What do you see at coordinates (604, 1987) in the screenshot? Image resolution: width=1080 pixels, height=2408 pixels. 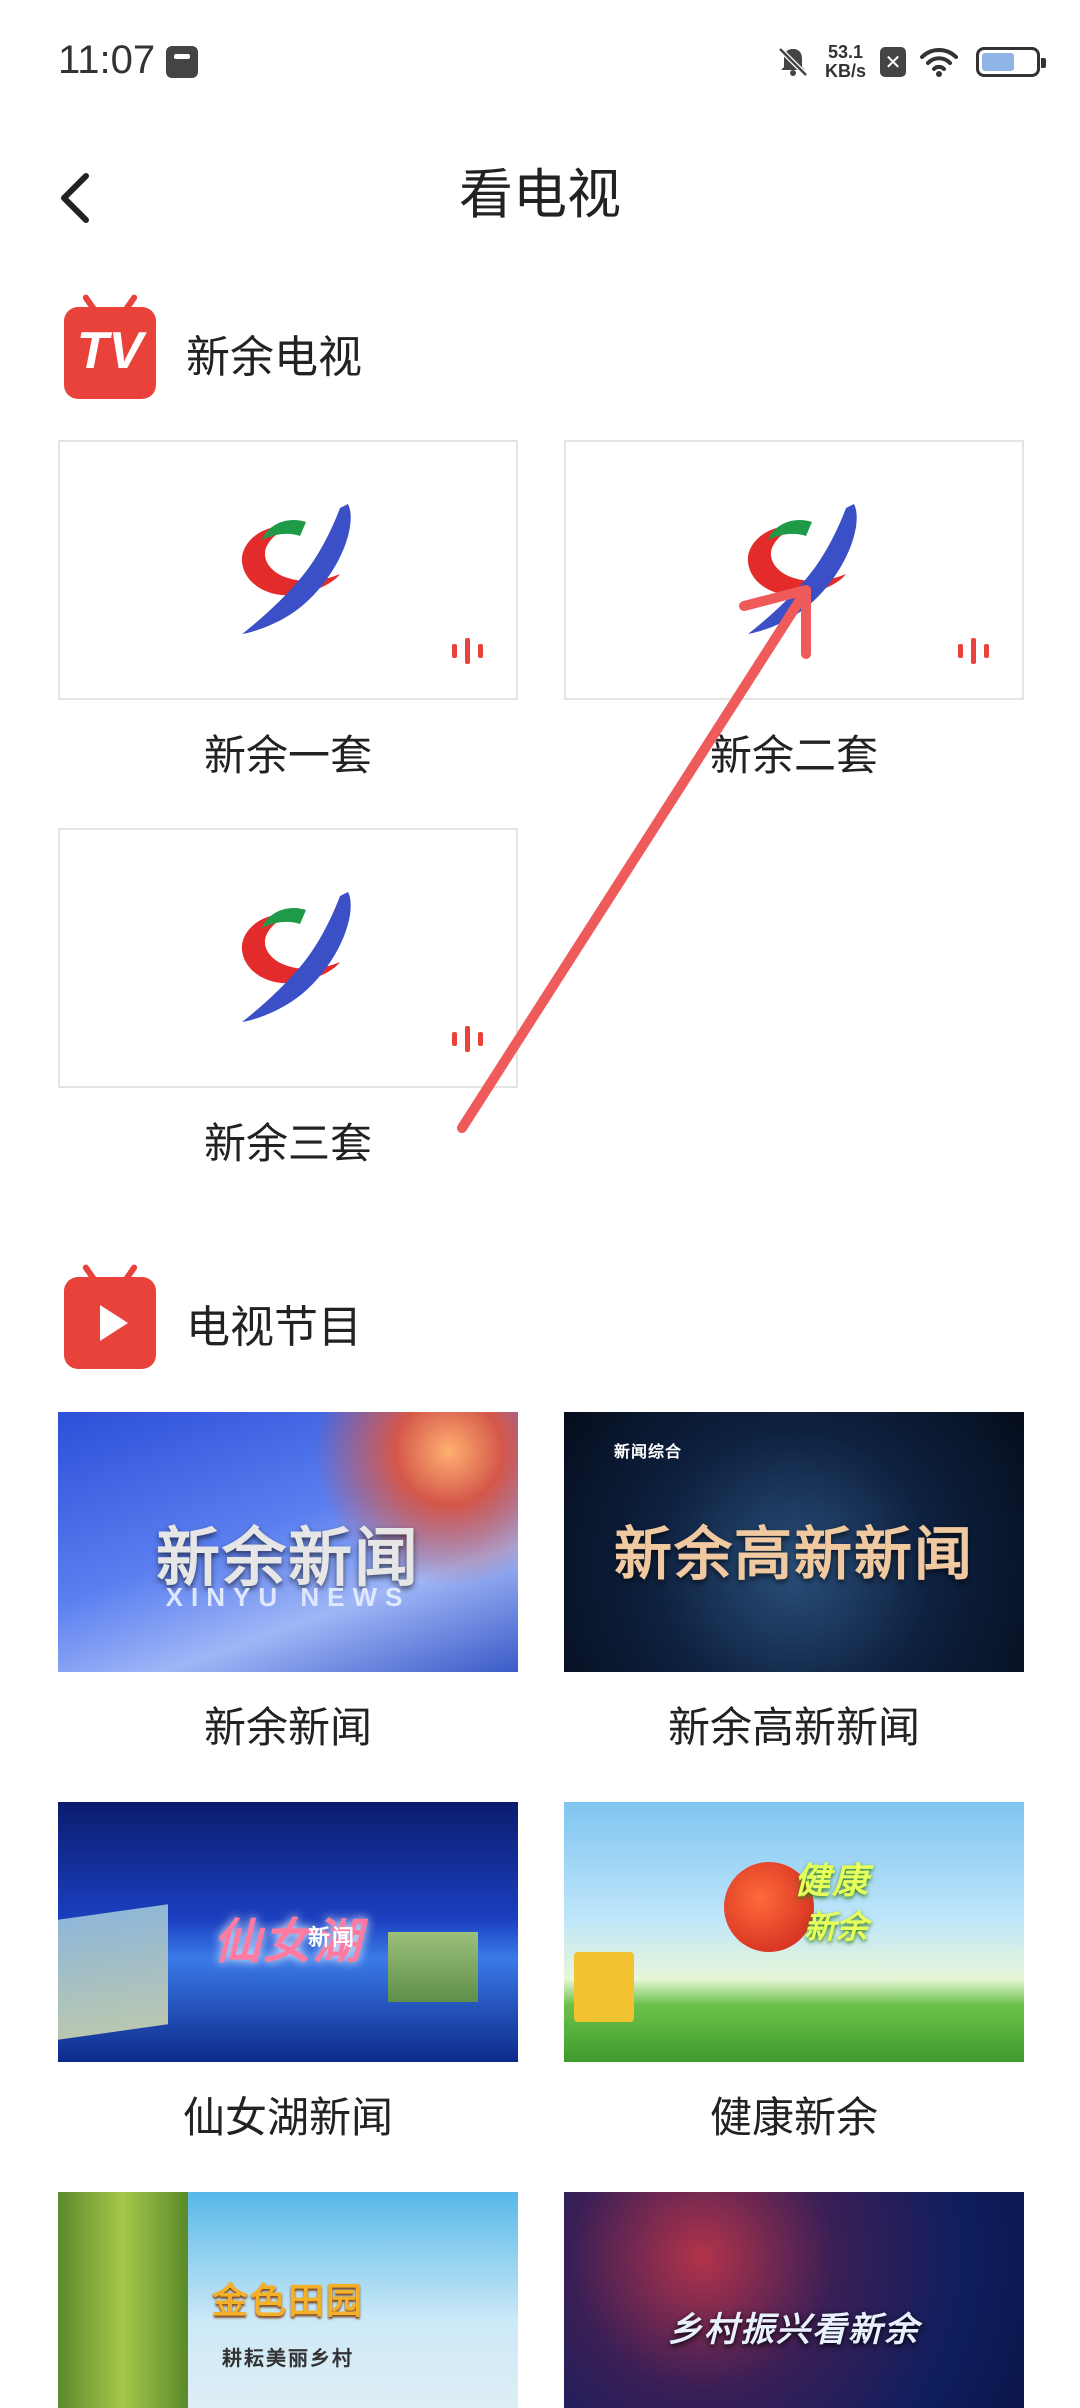 I see `building-graphic` at bounding box center [604, 1987].